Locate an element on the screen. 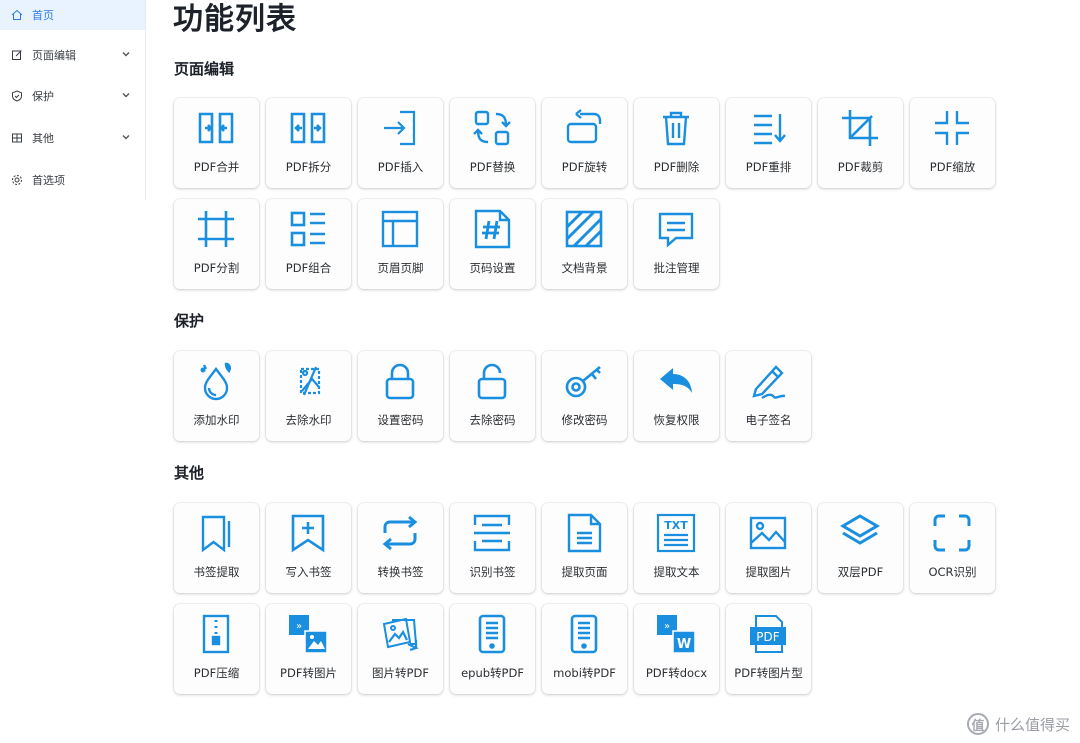 The width and height of the screenshot is (1080, 743). svg-text: TXT is located at coordinates (676, 525).